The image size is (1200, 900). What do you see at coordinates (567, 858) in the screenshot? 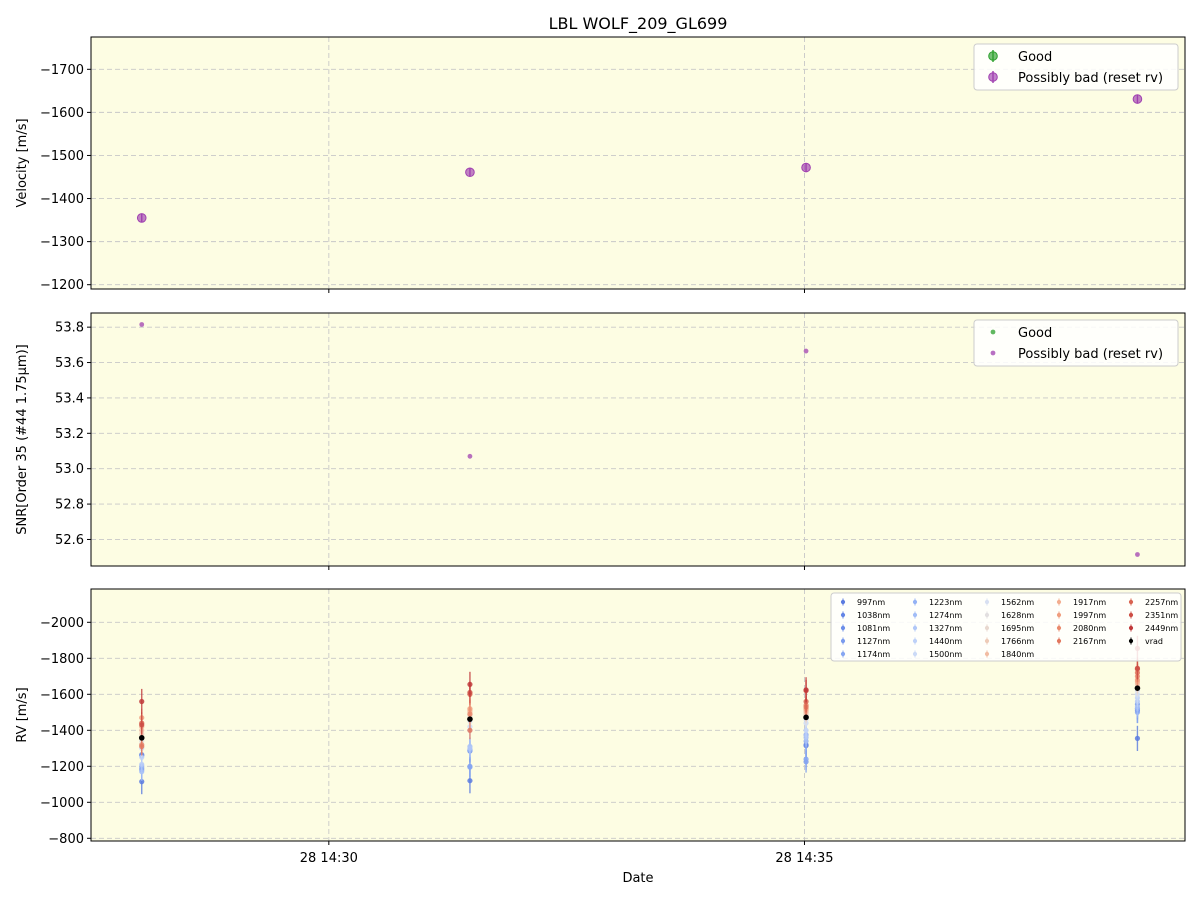
I see `x-axis-ticks: 28 14:30 28 14:35` at bounding box center [567, 858].